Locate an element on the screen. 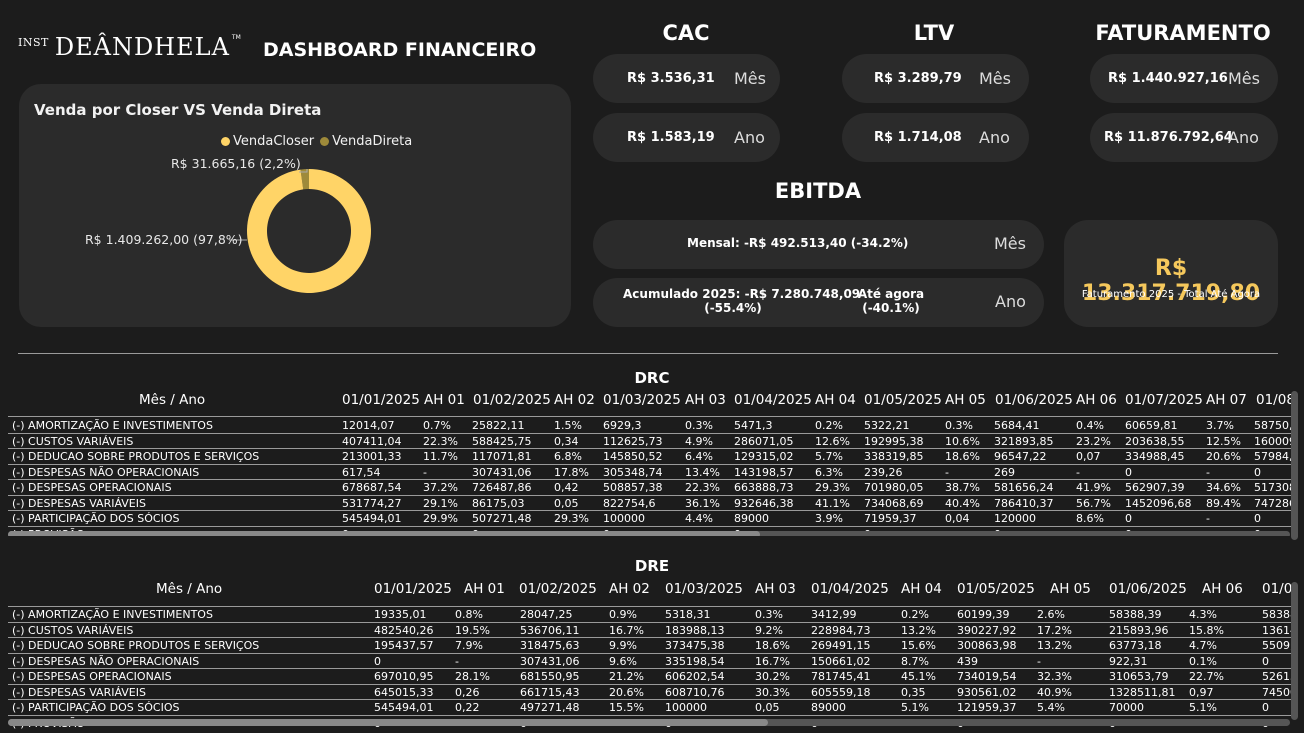  table-cell: 701980,05 is located at coordinates (894, 487).